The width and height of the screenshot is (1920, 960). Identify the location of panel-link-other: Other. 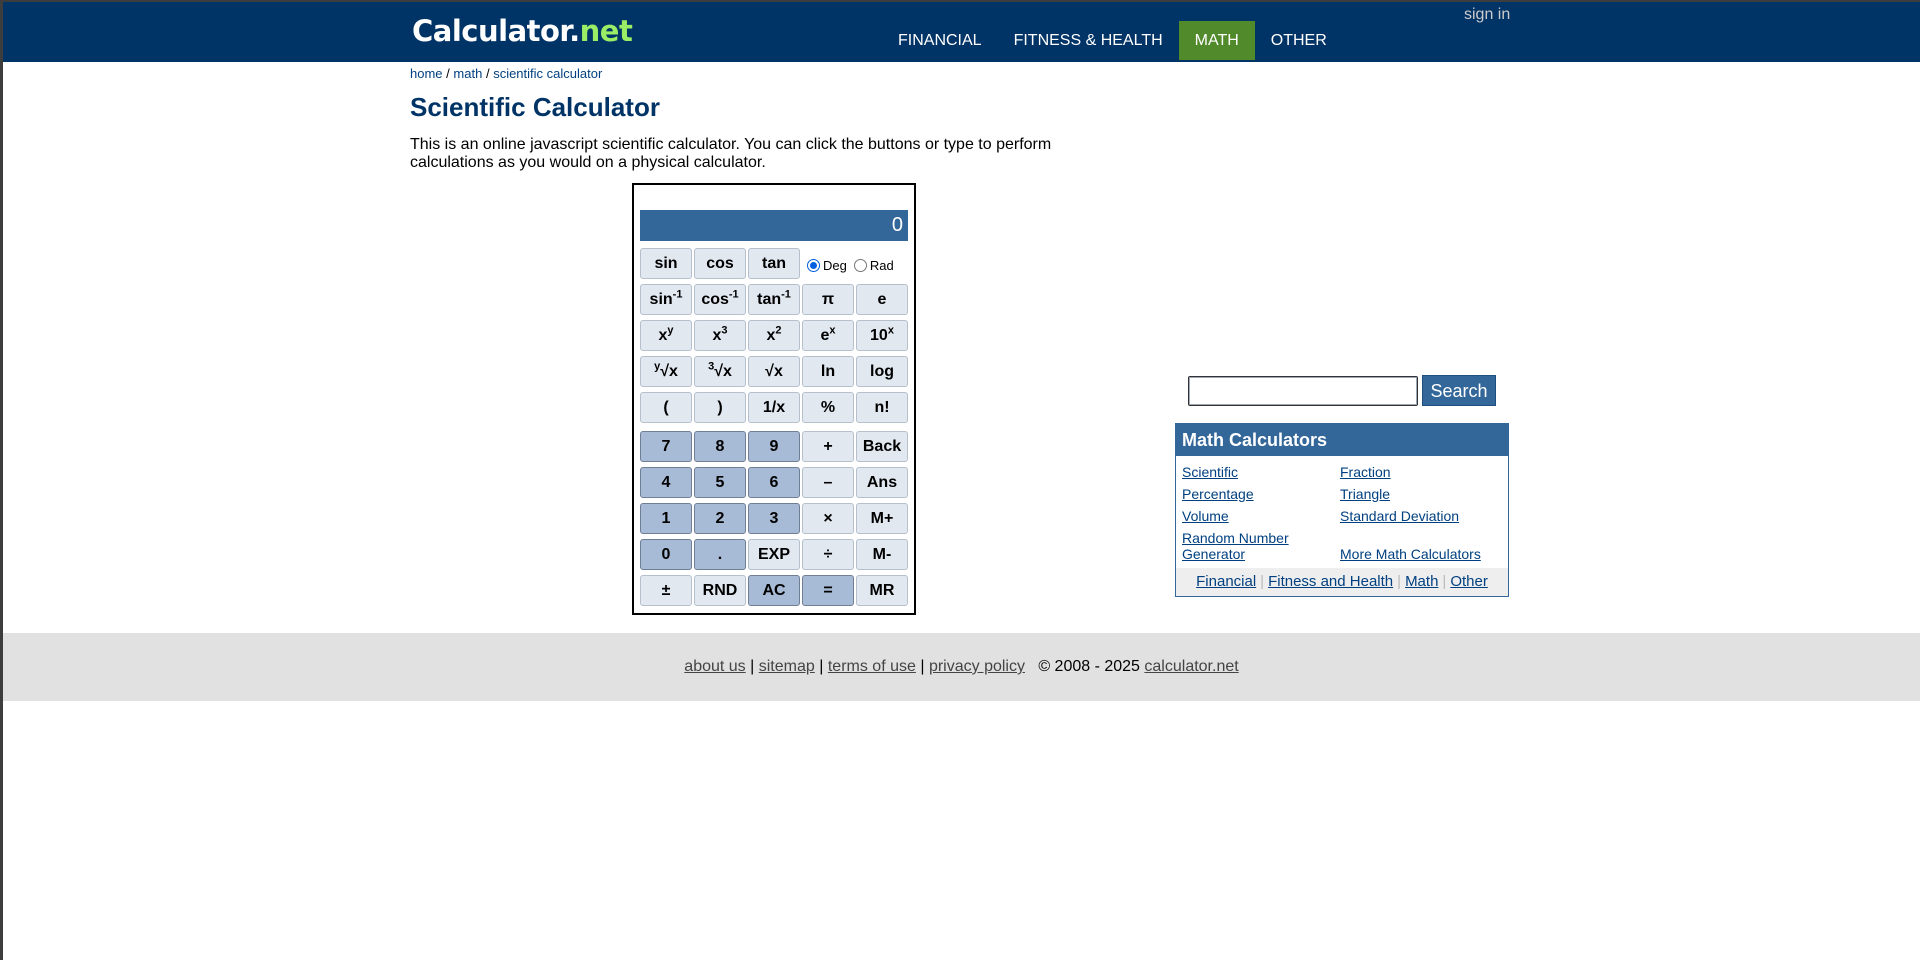
(1469, 581).